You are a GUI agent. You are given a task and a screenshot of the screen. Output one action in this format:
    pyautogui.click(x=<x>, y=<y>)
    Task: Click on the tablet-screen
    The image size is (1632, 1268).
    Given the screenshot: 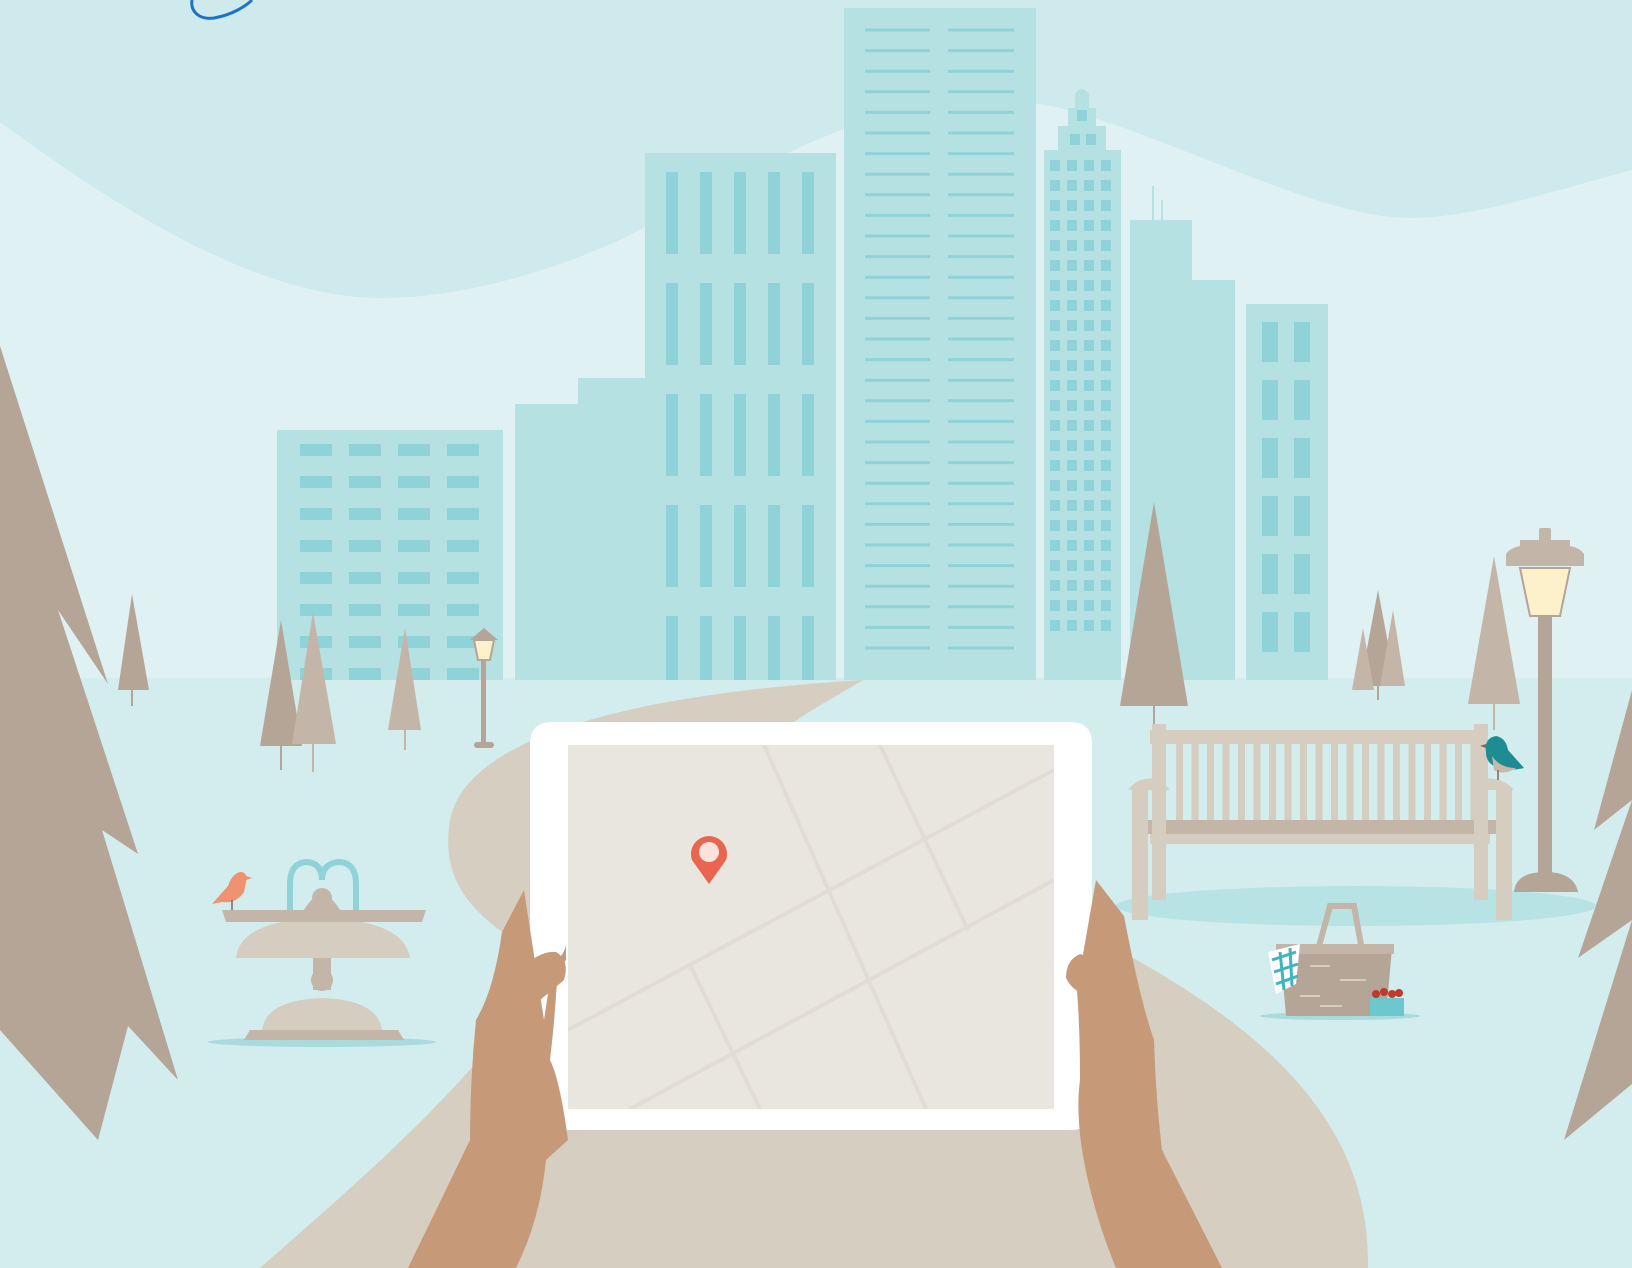 What is the action you would take?
    pyautogui.click(x=811, y=927)
    